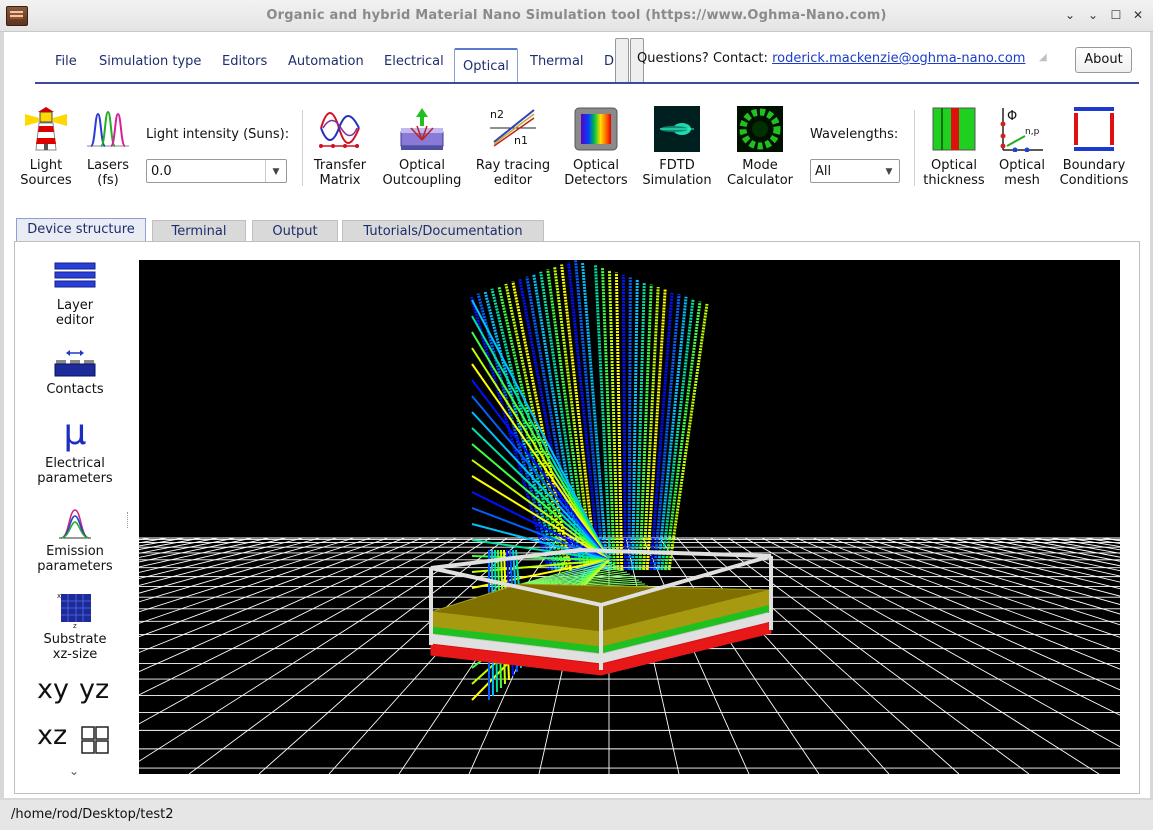 Image resolution: width=1153 pixels, height=830 pixels. Describe the element at coordinates (75, 432) in the screenshot. I see `mu-icon: μ` at that location.